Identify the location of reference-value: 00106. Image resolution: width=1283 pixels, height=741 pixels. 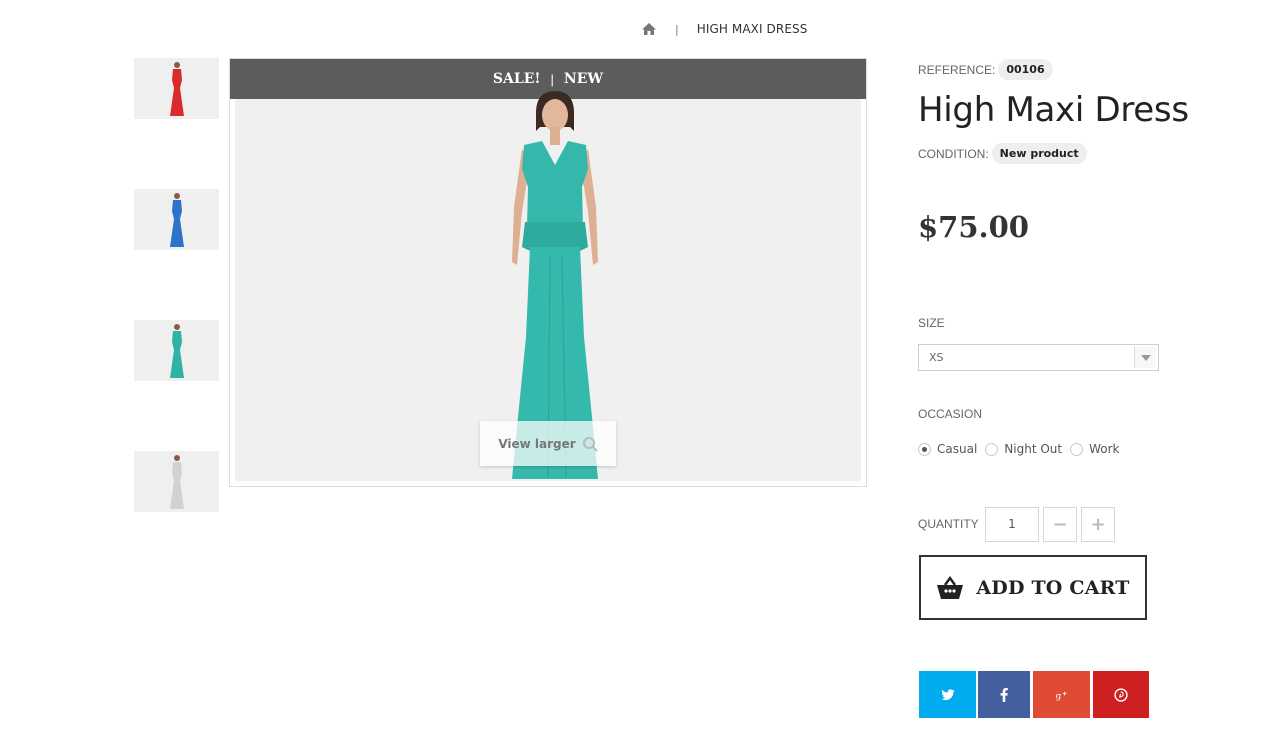
(1025, 69).